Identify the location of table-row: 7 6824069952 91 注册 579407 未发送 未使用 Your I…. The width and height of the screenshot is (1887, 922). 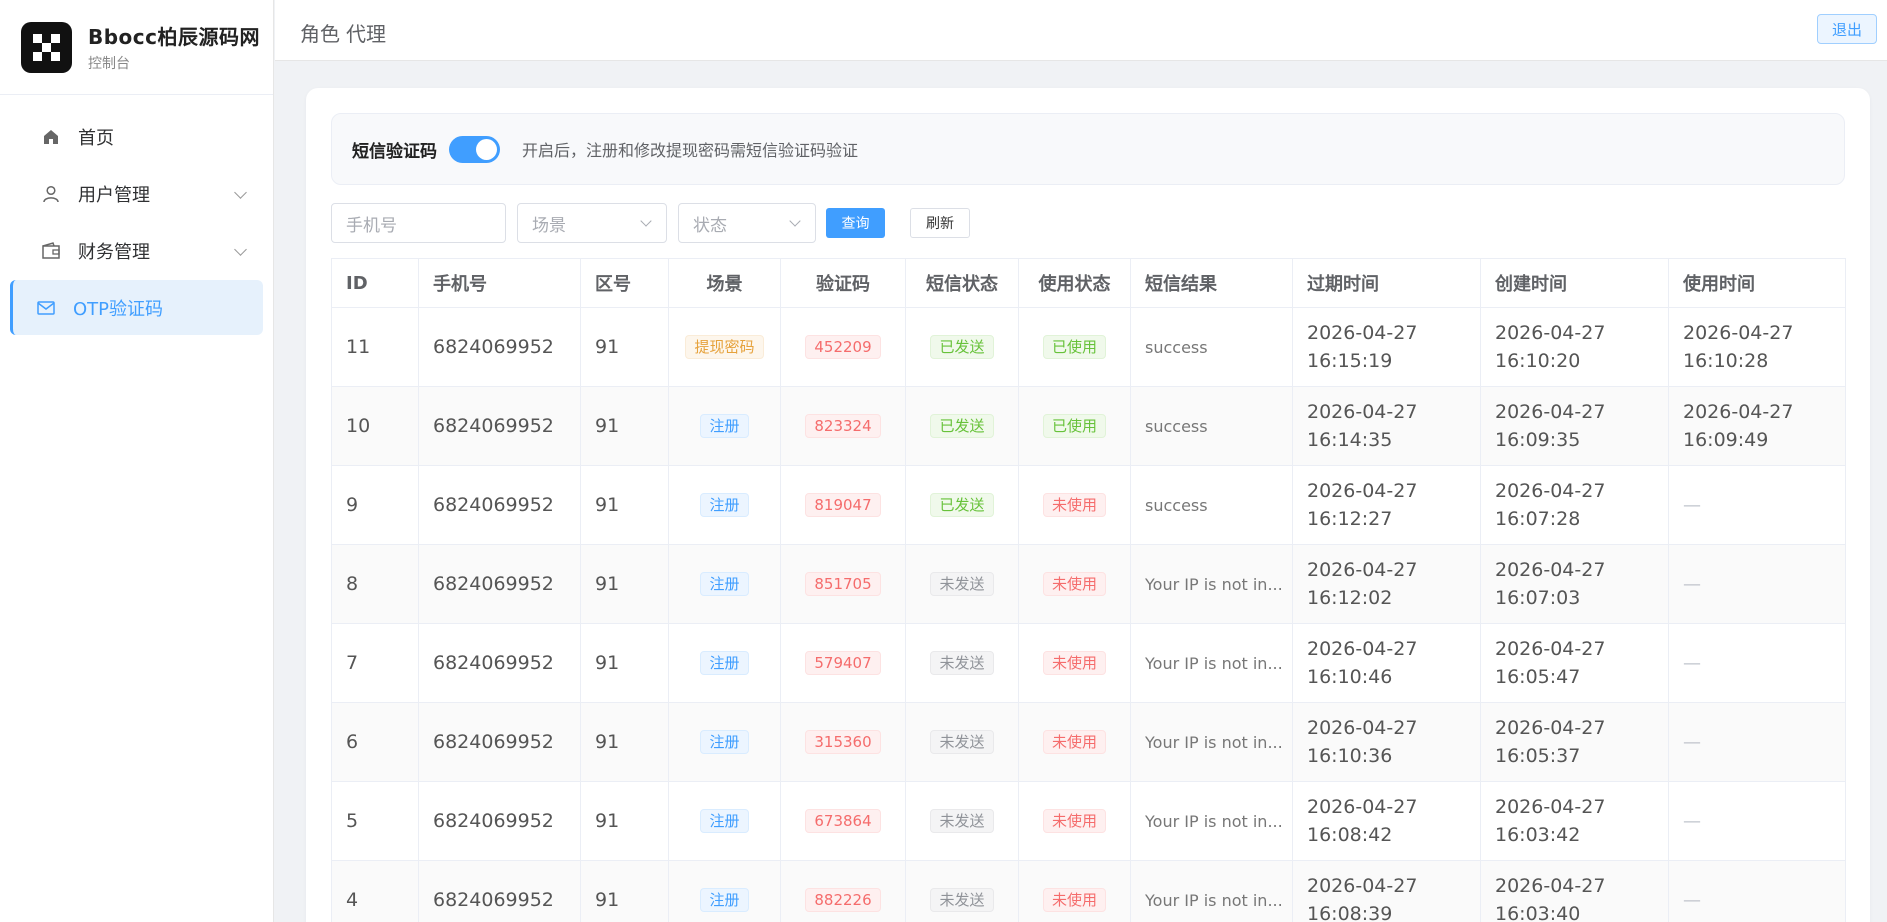
(1088, 663).